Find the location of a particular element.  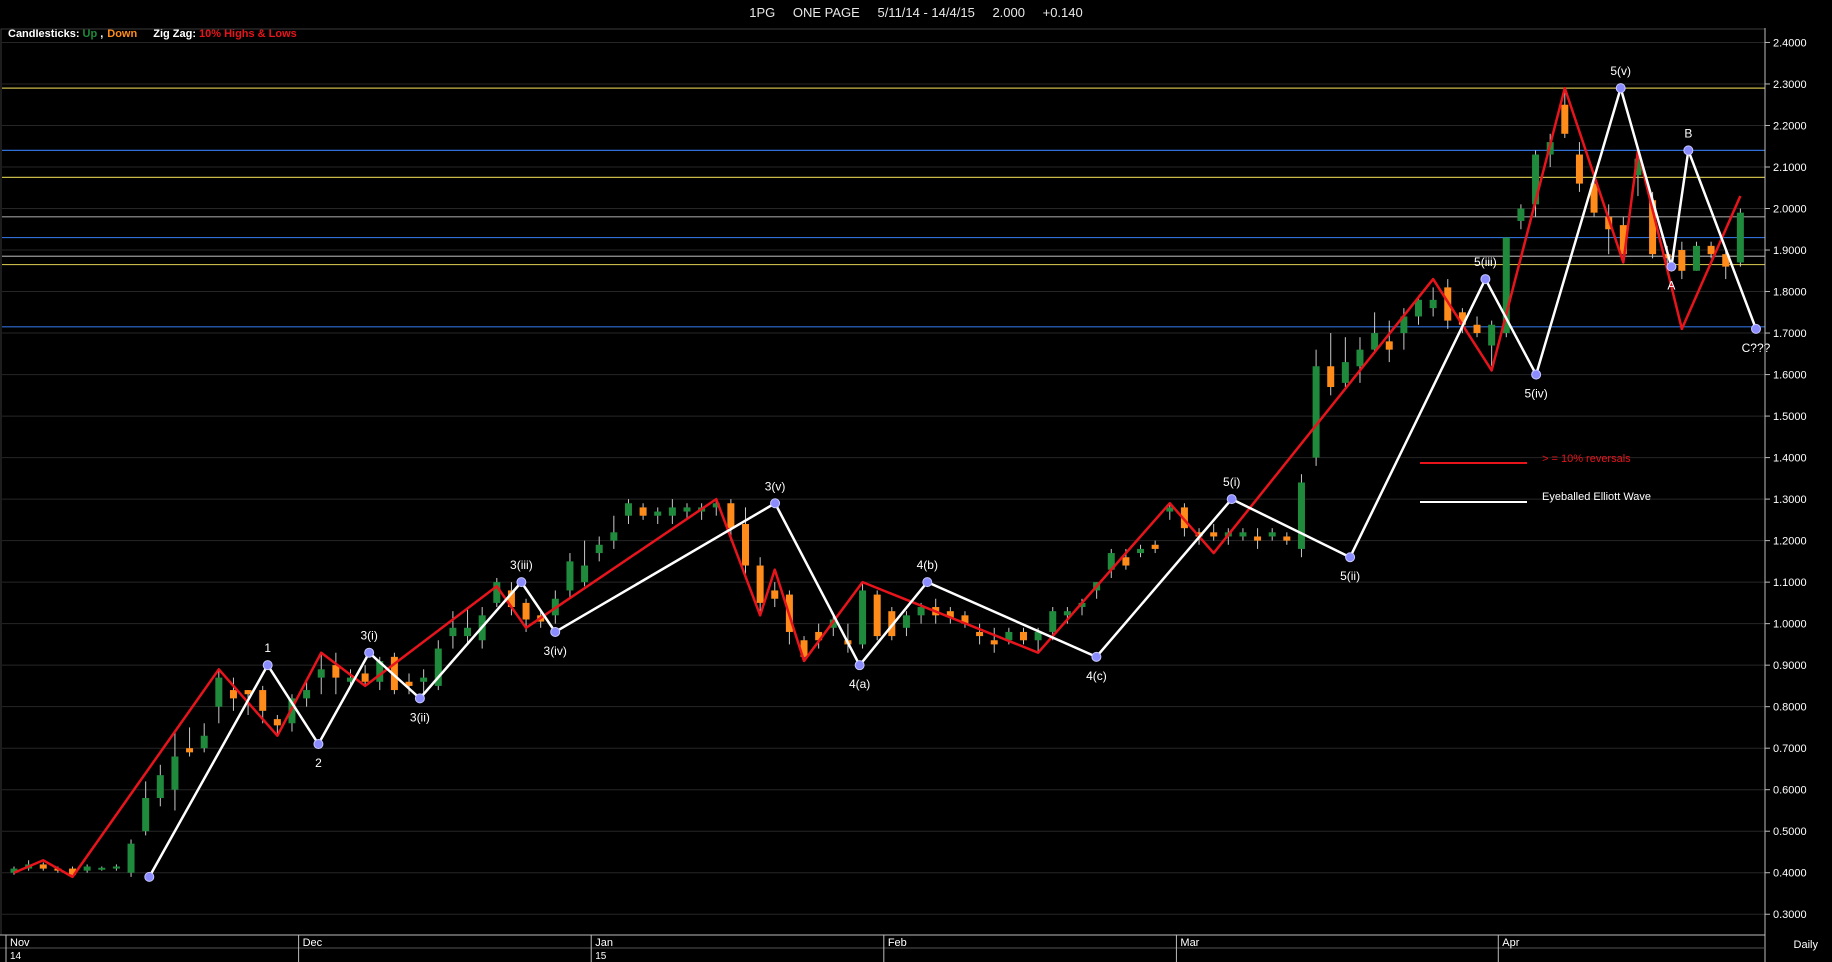

wave-label: 5(iii) is located at coordinates (1485, 262).